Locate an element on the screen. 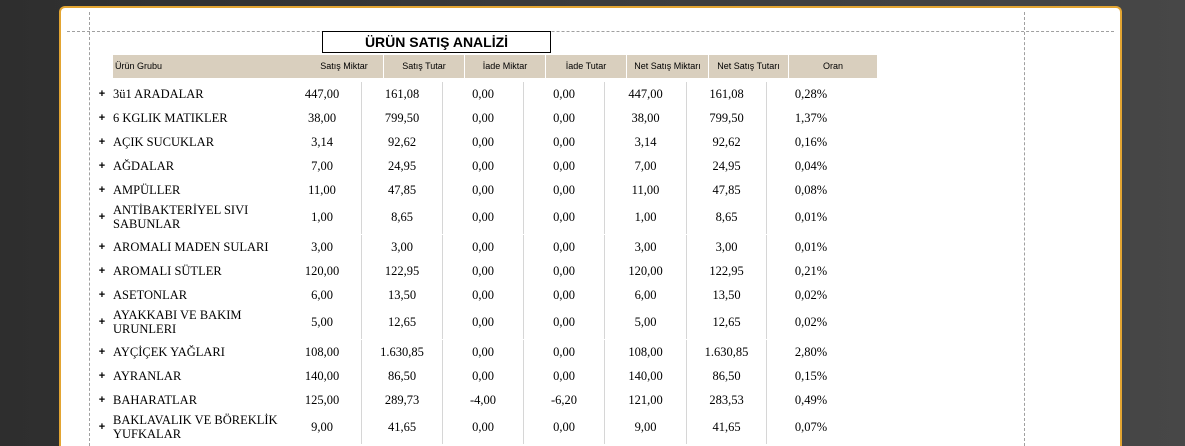 This screenshot has height=446, width=1185. cell-oran: 0,08% is located at coordinates (811, 190).